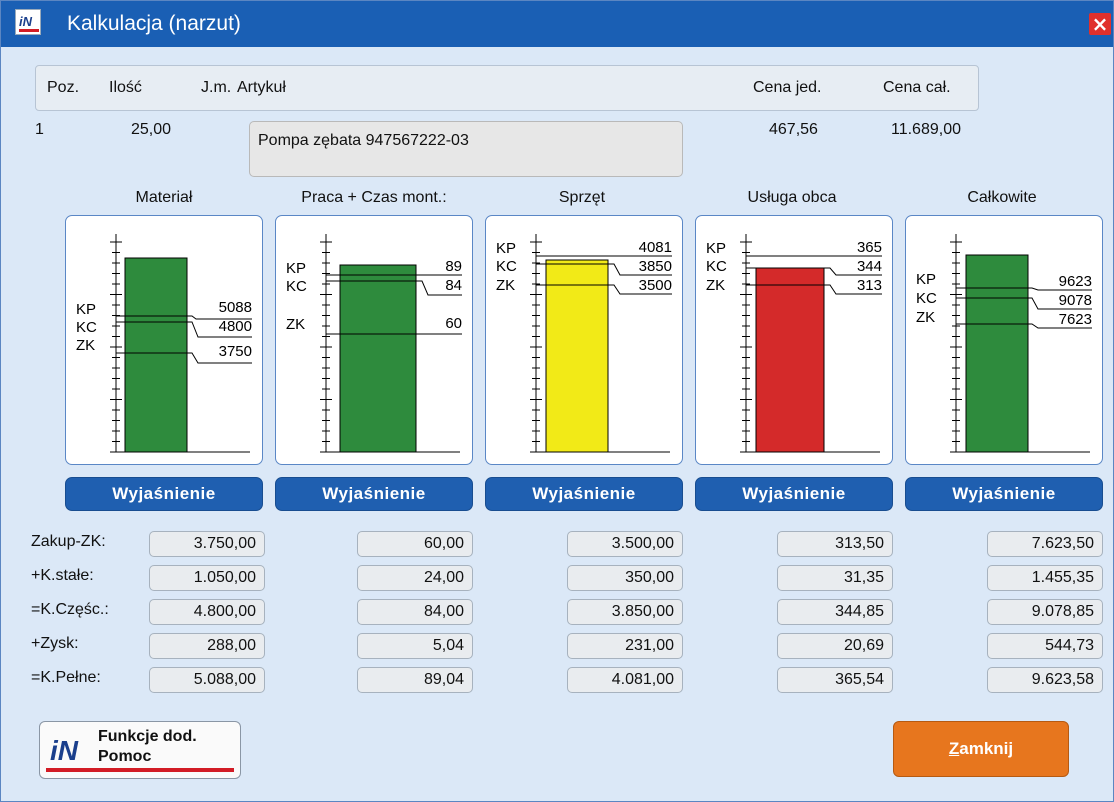  What do you see at coordinates (869, 266) in the screenshot?
I see `value-kc: 344` at bounding box center [869, 266].